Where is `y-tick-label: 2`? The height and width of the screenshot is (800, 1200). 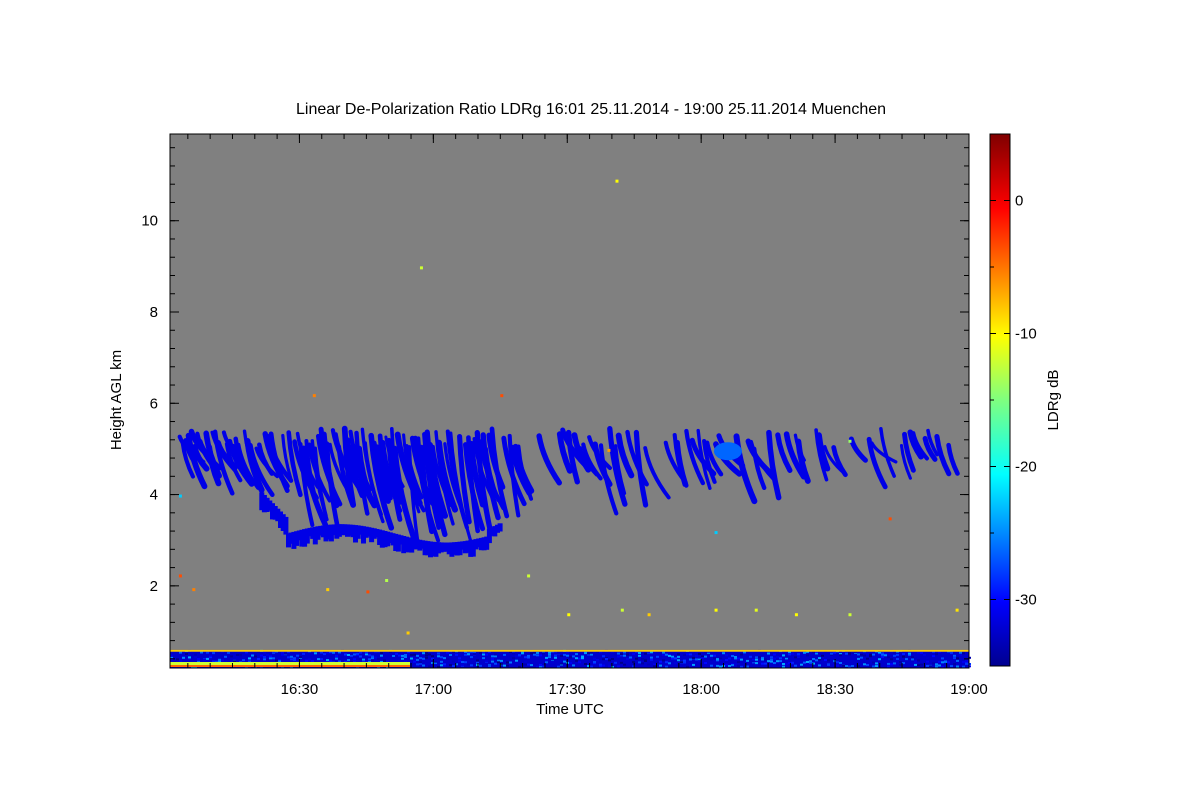
y-tick-label: 2 is located at coordinates (154, 586).